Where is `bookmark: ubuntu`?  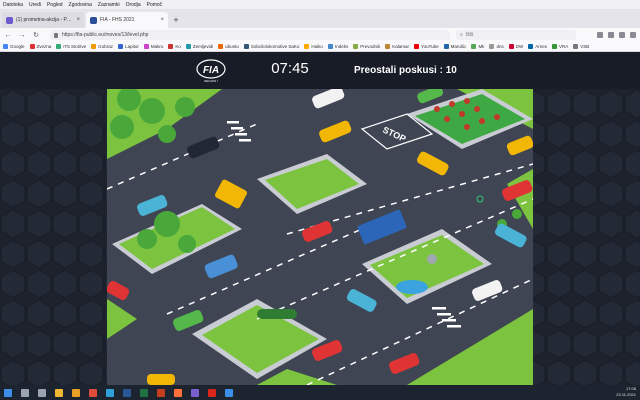
bookmark: ubuntu is located at coordinates (228, 46).